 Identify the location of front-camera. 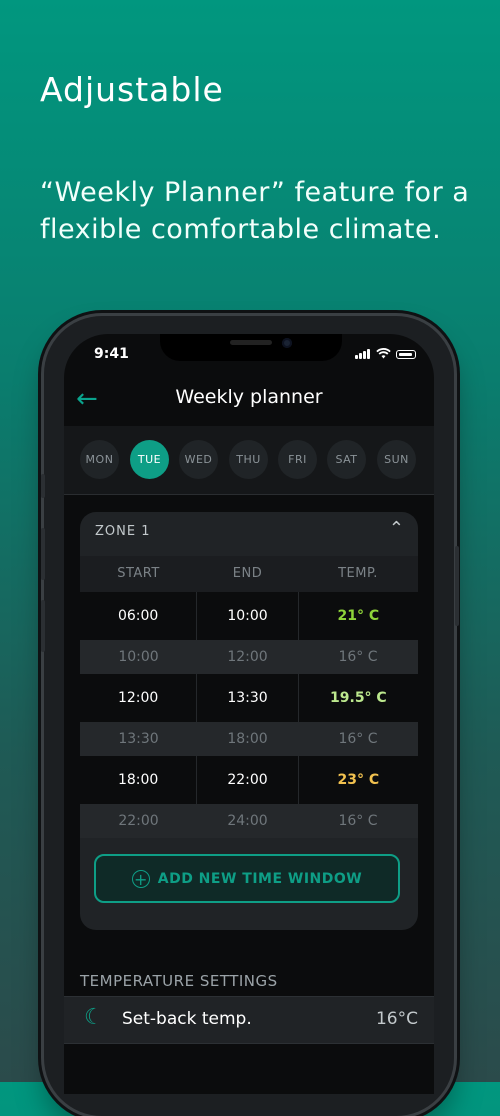
(287, 343).